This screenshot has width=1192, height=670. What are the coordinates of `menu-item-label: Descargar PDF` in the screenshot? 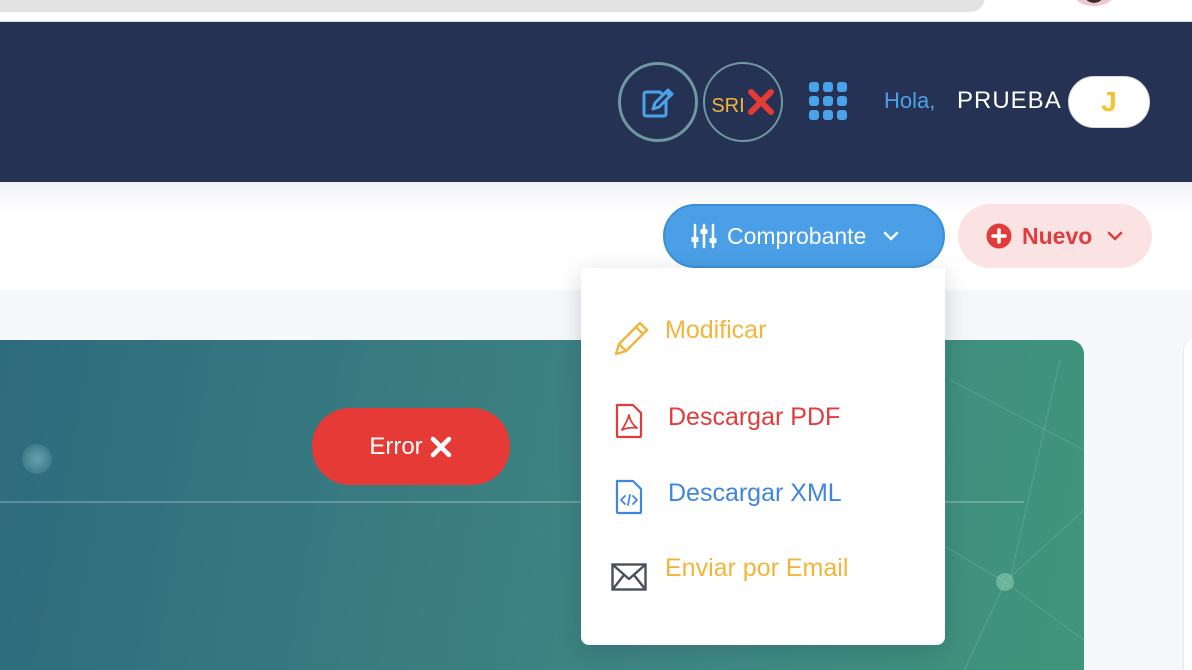 It's located at (754, 417).